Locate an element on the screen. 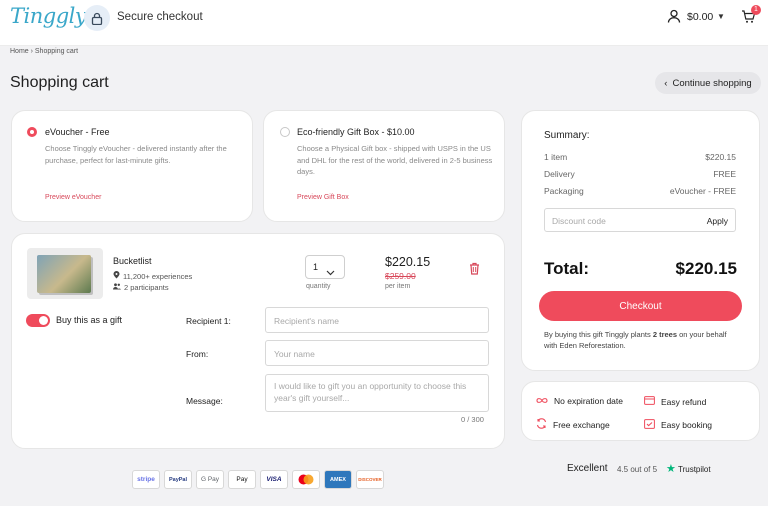 This screenshot has width=768, height=506. secure-checkout-label: Secure checkout is located at coordinates (160, 17).